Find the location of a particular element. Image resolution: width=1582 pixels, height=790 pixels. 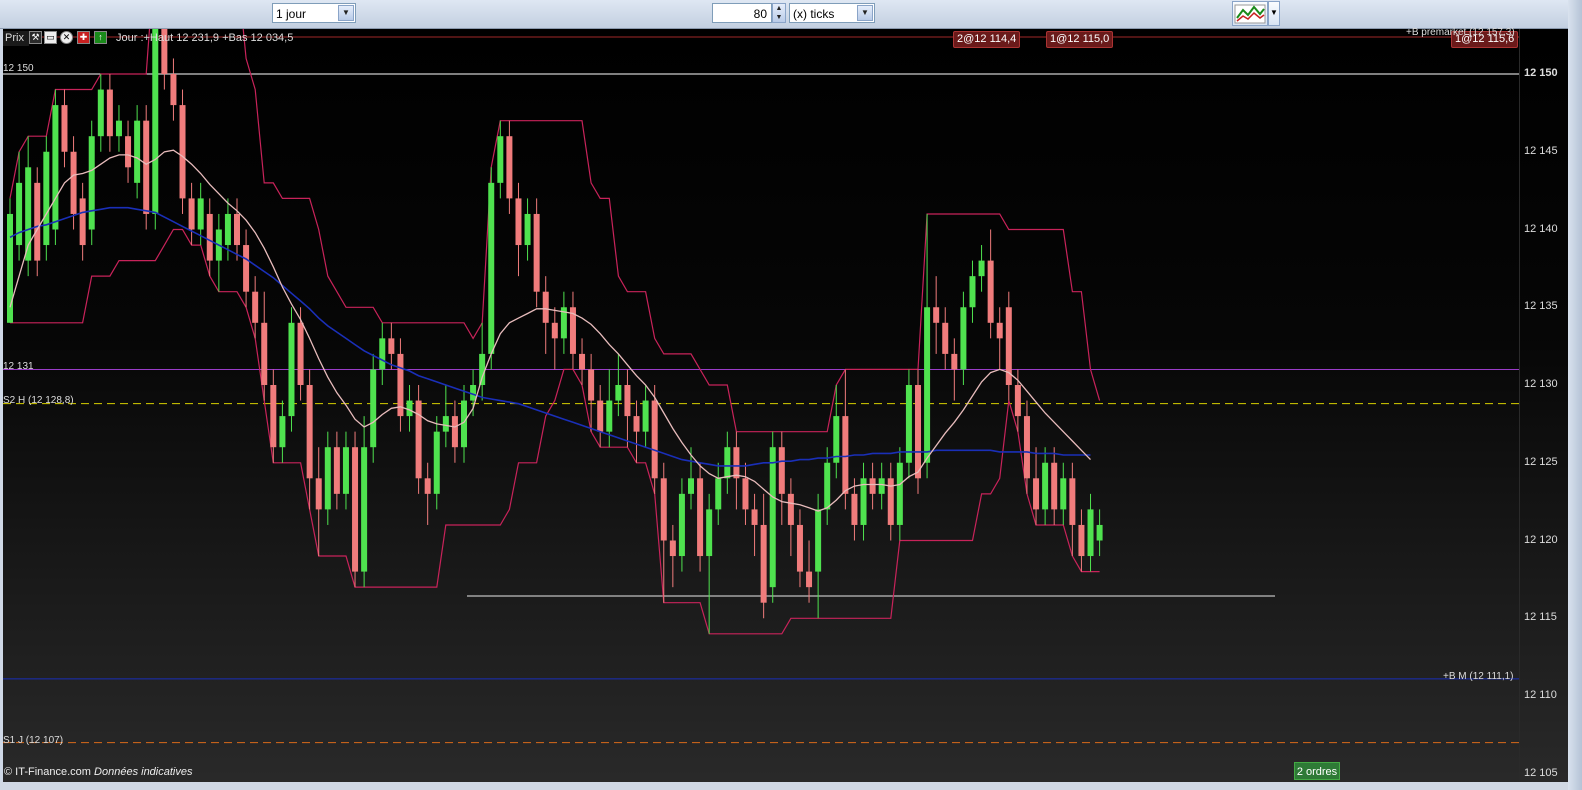

price-axis-tick-label: 12 120 is located at coordinates (1541, 539).